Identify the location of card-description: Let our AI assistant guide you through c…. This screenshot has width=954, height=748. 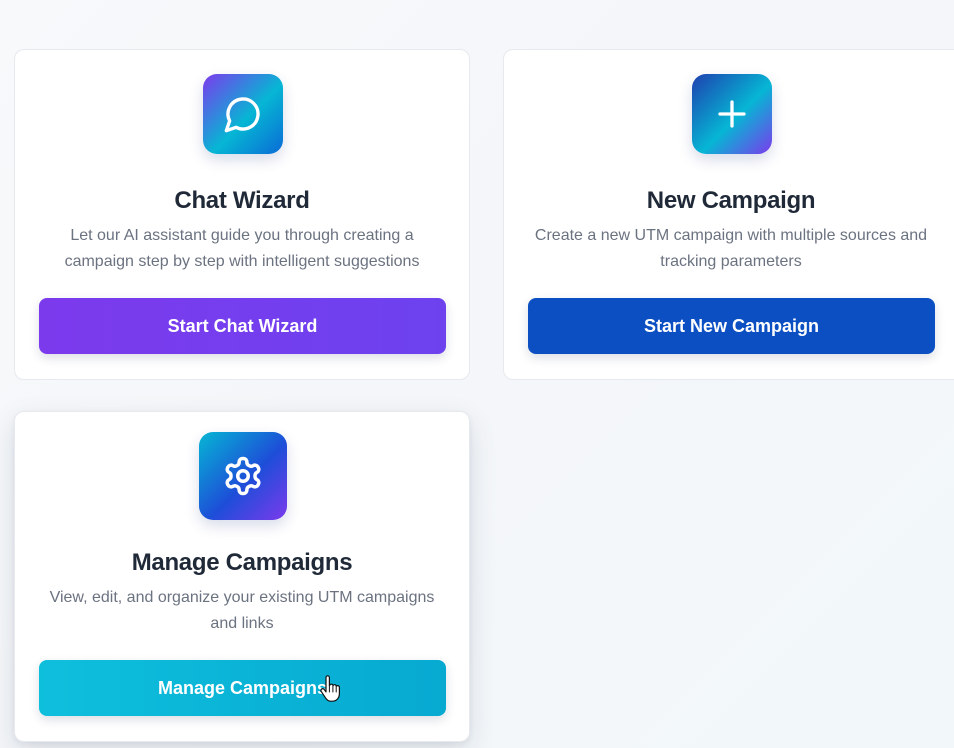
(242, 248).